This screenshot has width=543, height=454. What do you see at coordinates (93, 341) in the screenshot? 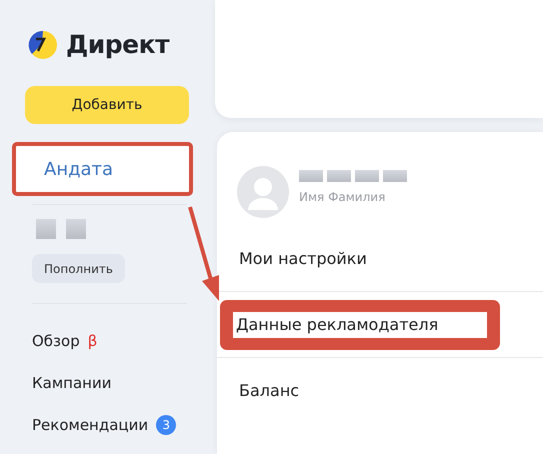
I see `beta-label: β` at bounding box center [93, 341].